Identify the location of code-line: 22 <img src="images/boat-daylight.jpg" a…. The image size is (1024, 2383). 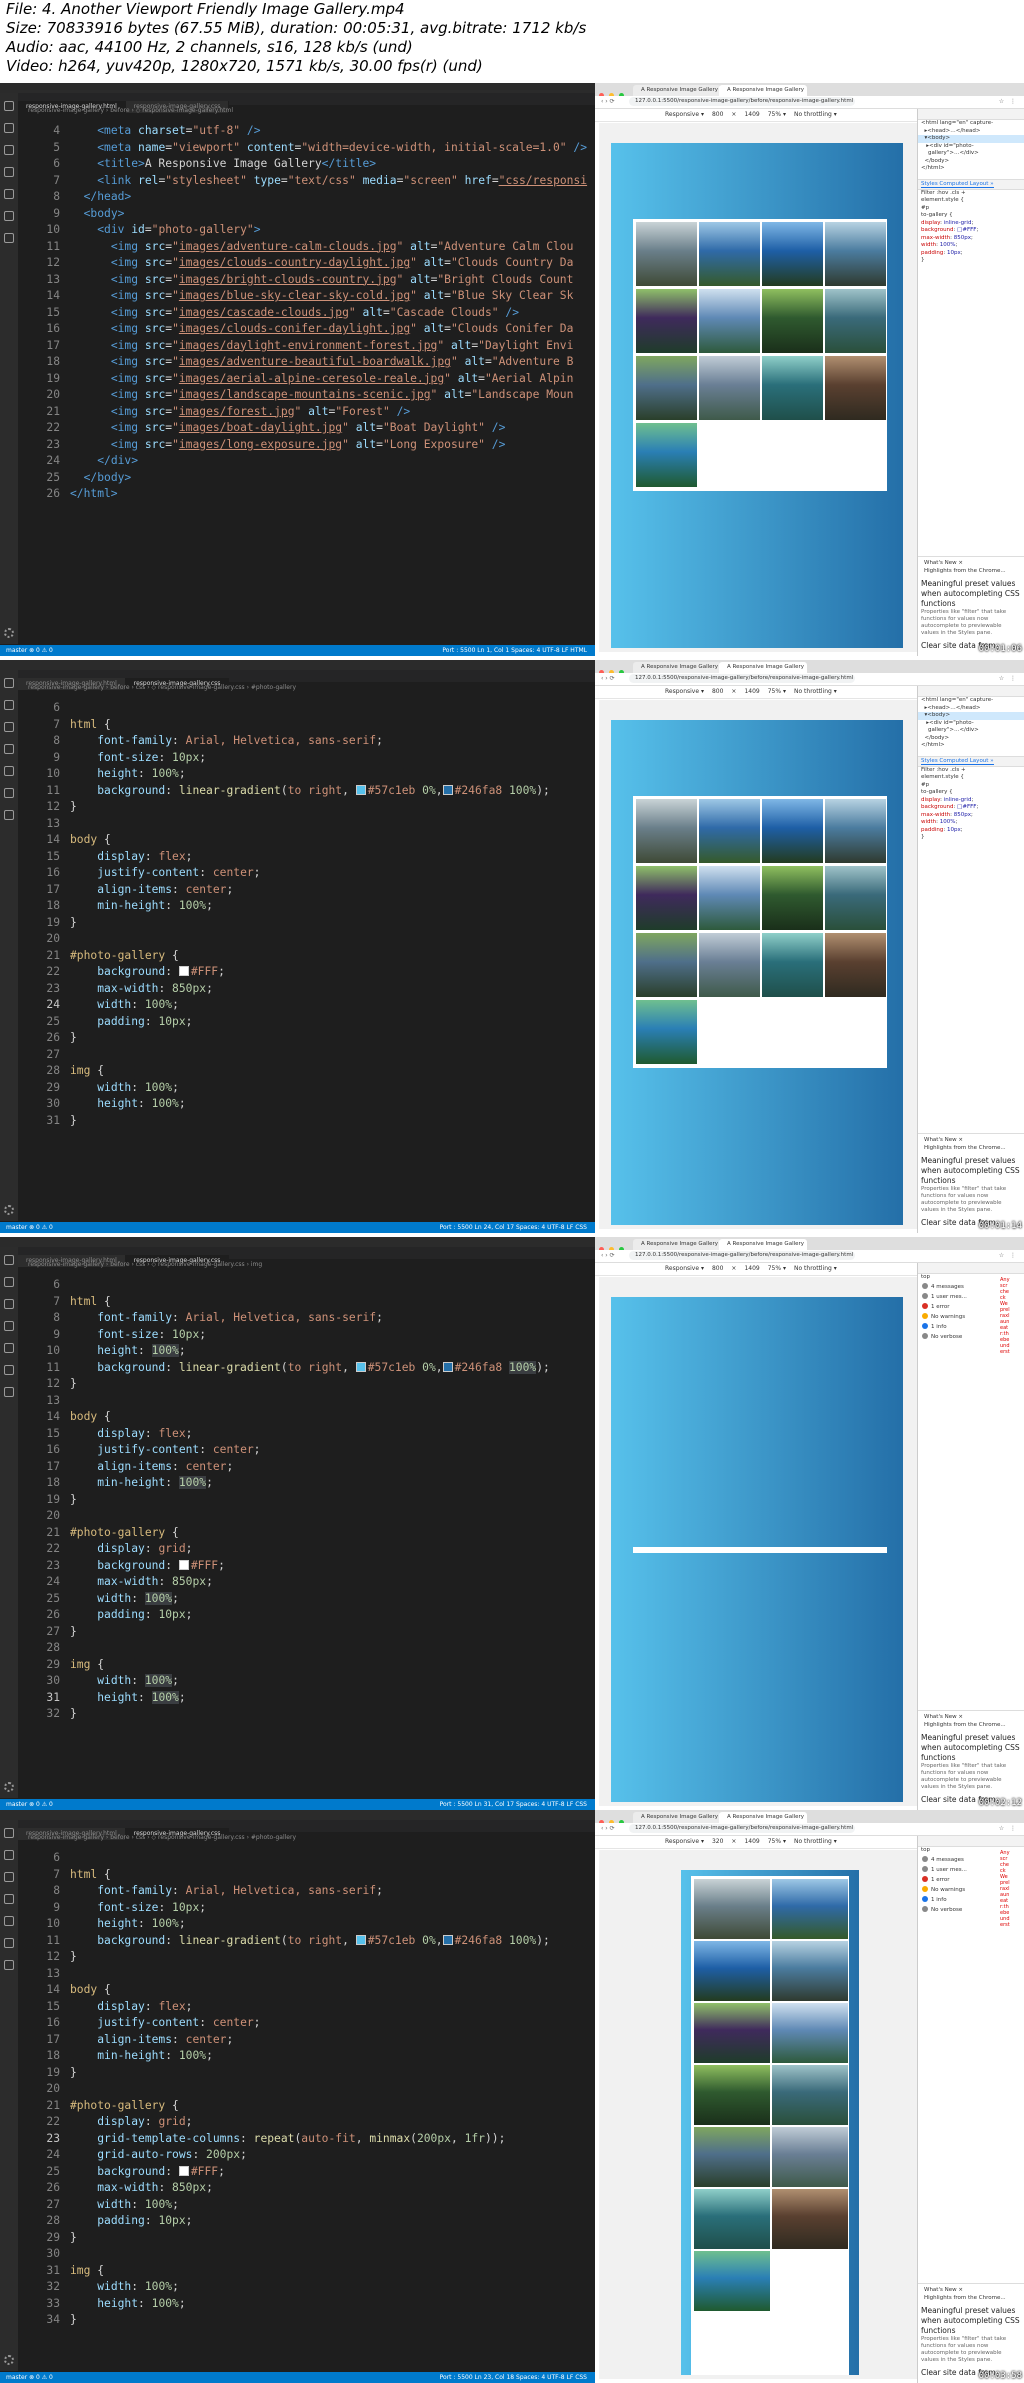
(303, 428).